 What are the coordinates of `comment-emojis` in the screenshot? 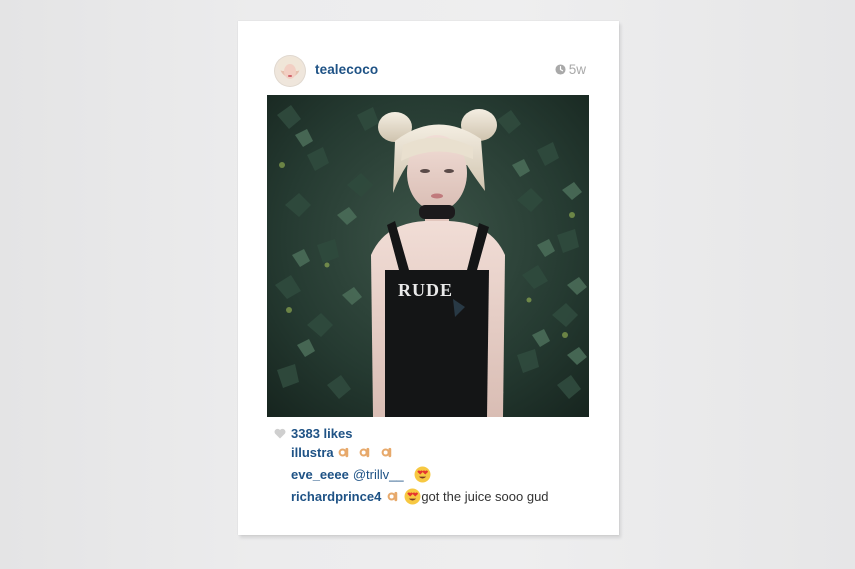 It's located at (364, 452).